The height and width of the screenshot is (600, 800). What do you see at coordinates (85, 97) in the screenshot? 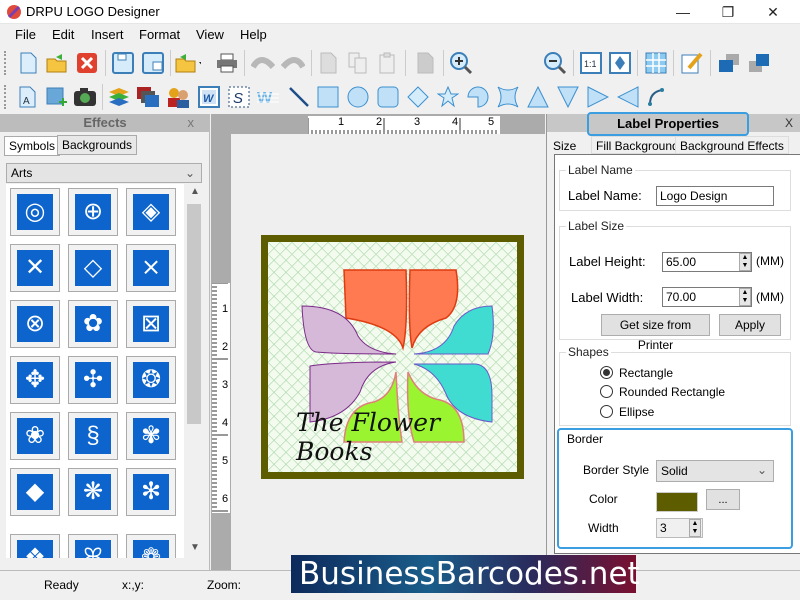
I see `camera-icon` at bounding box center [85, 97].